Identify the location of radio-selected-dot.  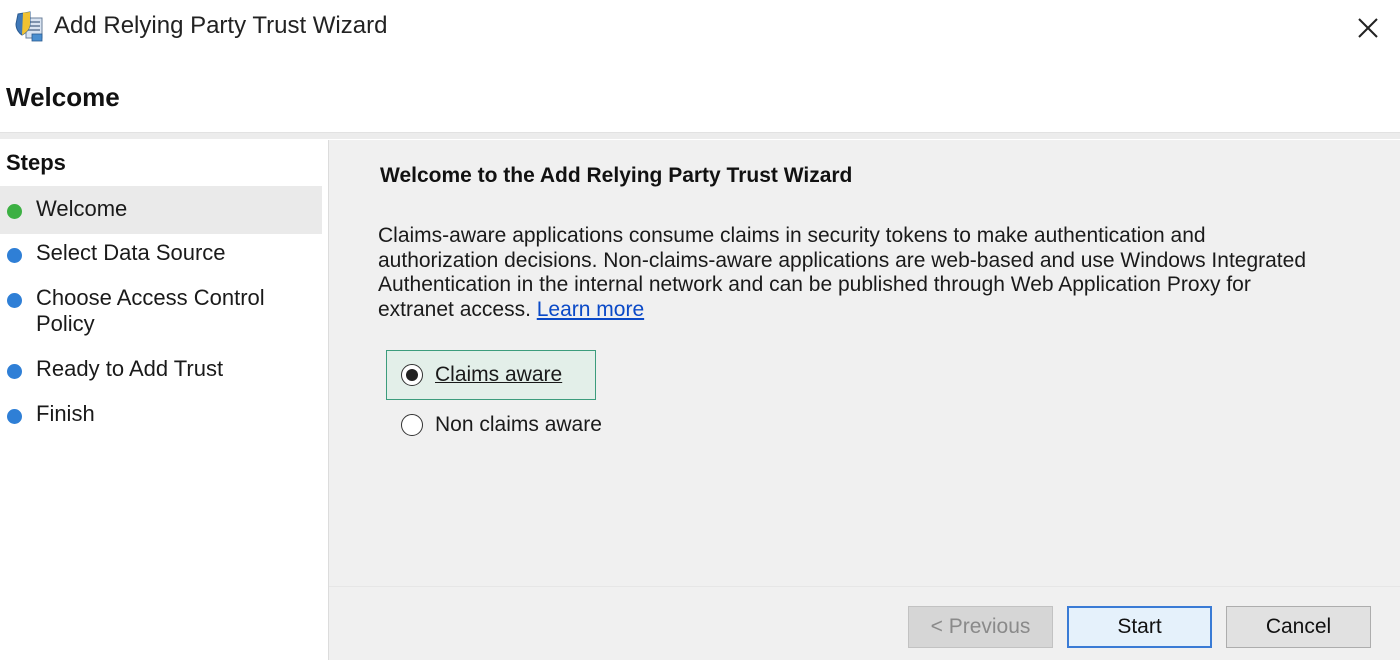
(412, 375).